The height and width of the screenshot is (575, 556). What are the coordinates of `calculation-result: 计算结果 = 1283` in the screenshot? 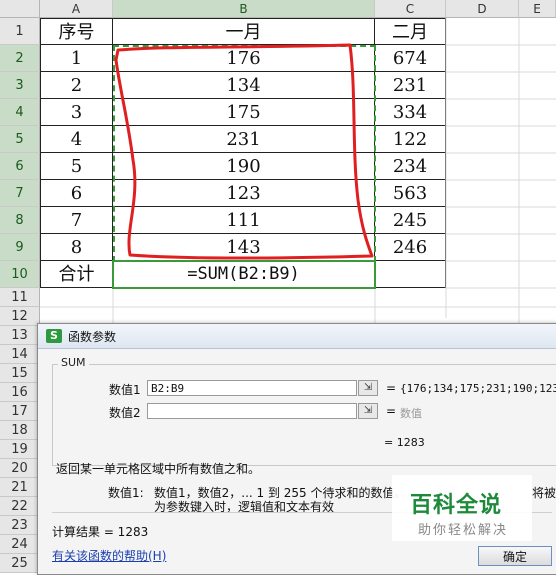 It's located at (100, 532).